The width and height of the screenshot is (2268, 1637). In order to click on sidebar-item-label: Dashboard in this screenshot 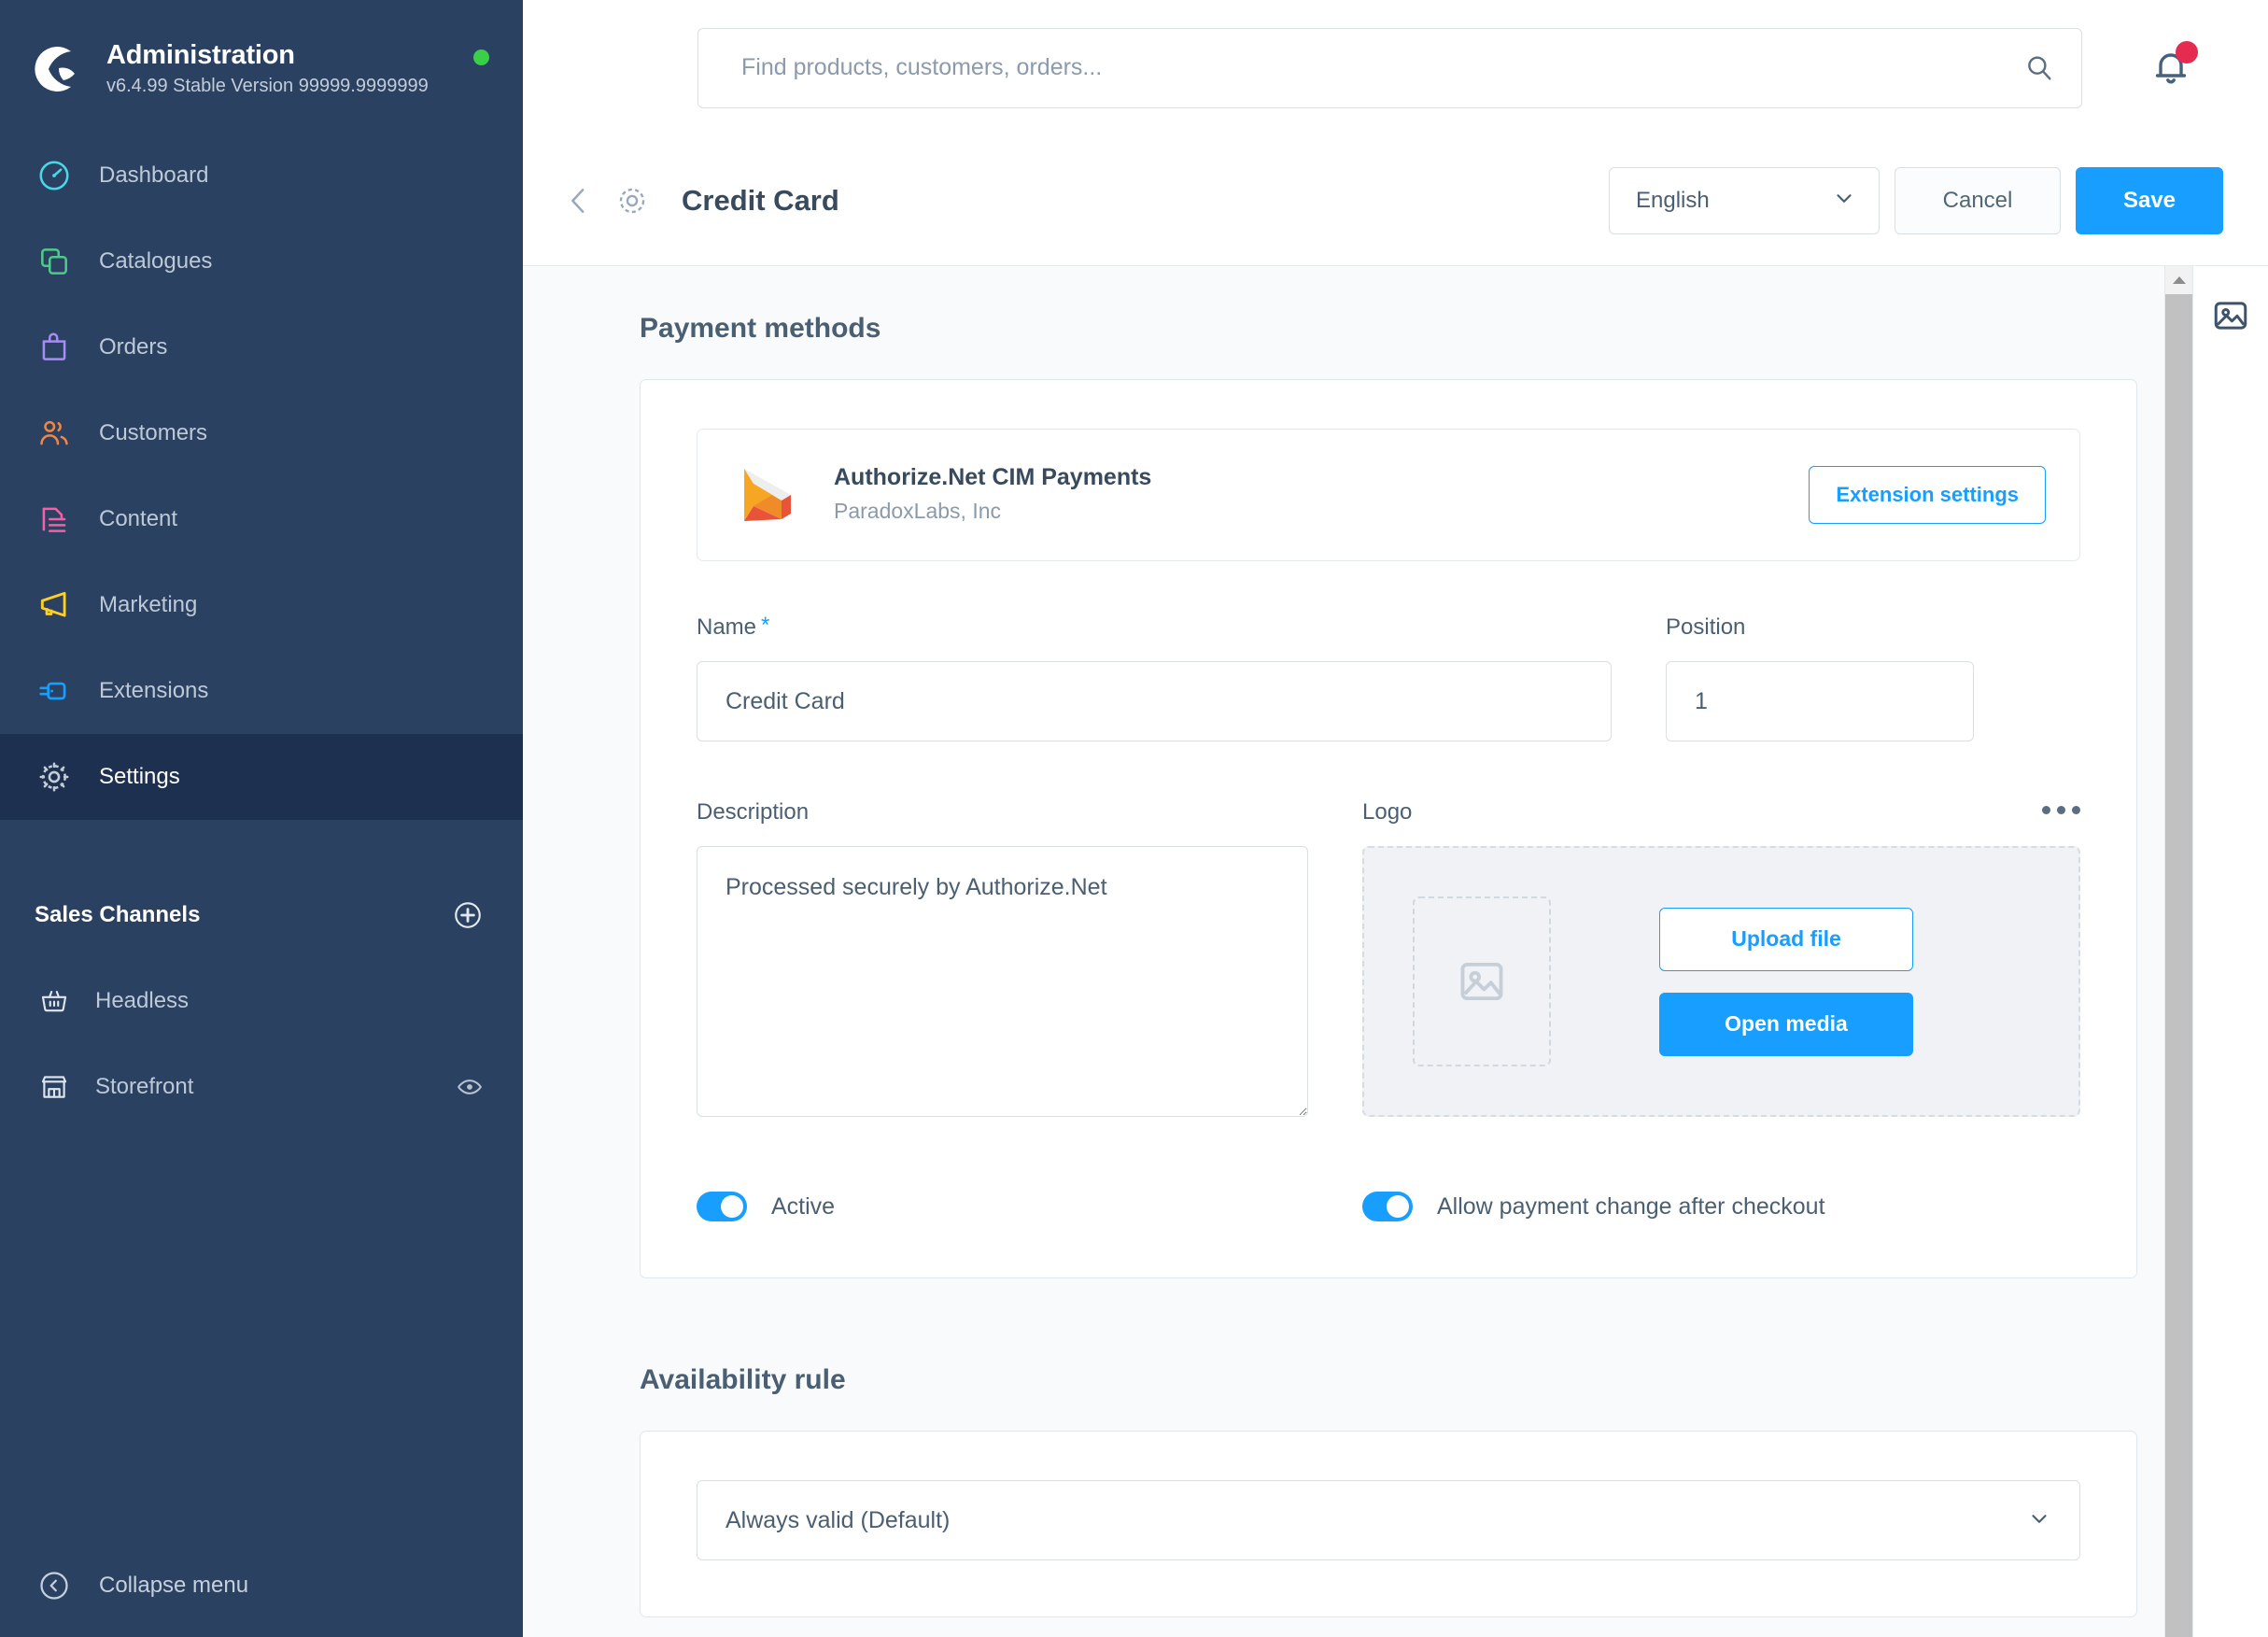, I will do `click(154, 175)`.